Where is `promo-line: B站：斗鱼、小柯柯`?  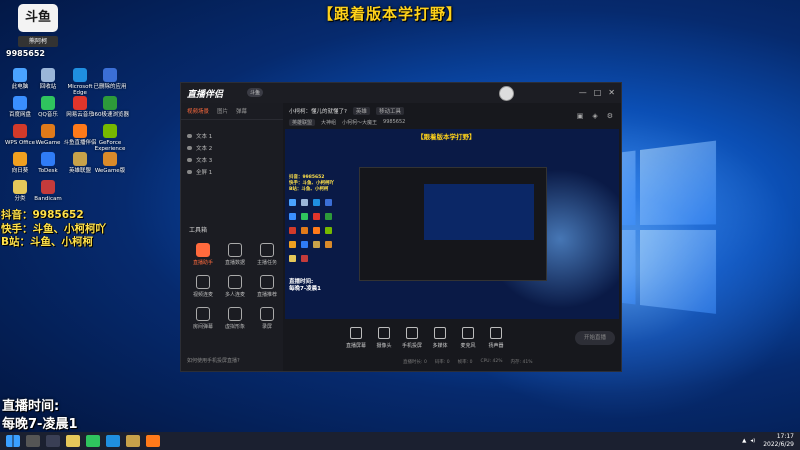
promo-line: B站：斗鱼、小柯柯 is located at coordinates (47, 242).